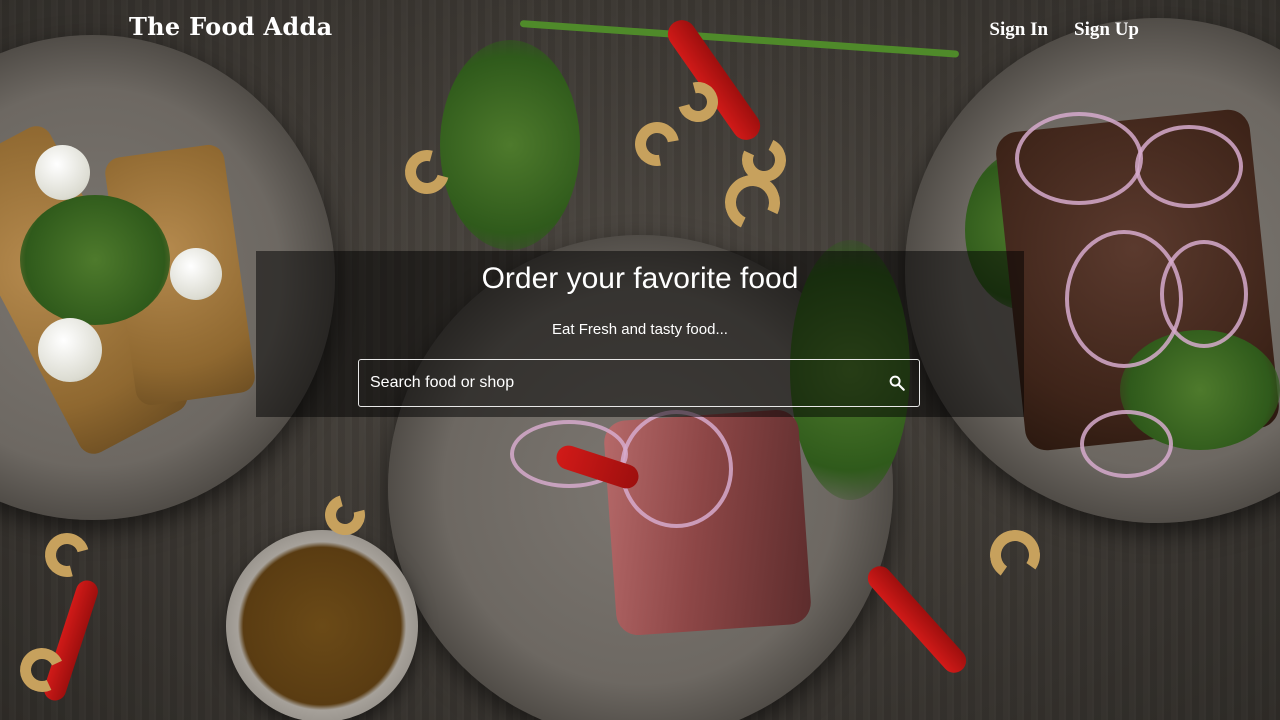 The width and height of the screenshot is (1280, 720). What do you see at coordinates (1064, 30) in the screenshot?
I see `nav-links: Sign In Sign Up` at bounding box center [1064, 30].